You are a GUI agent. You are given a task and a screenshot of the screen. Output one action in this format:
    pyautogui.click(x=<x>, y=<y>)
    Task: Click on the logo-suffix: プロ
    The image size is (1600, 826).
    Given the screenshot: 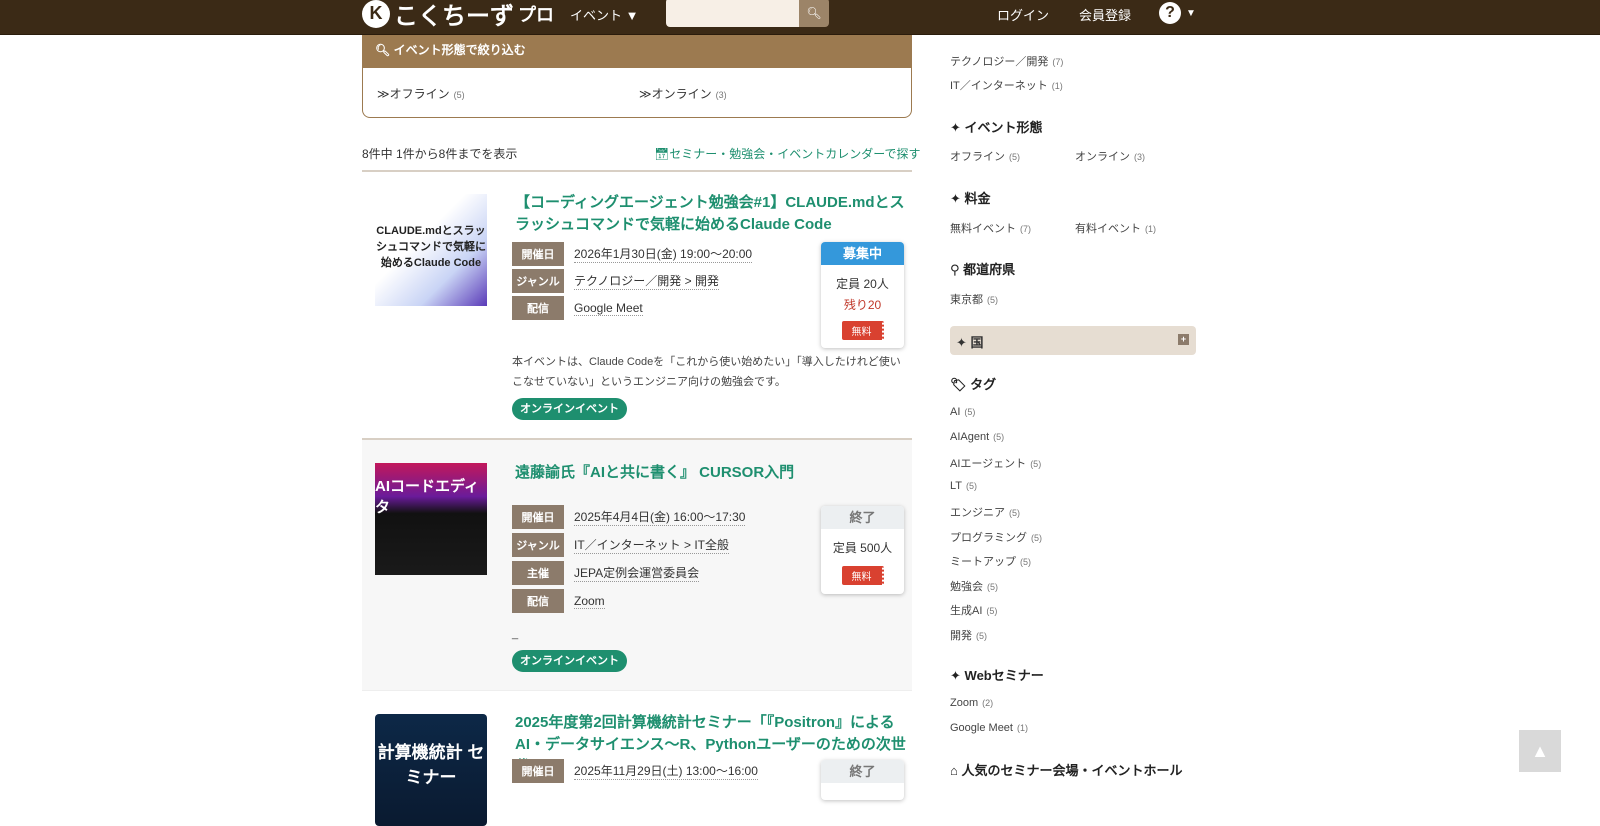 What is the action you would take?
    pyautogui.click(x=536, y=14)
    